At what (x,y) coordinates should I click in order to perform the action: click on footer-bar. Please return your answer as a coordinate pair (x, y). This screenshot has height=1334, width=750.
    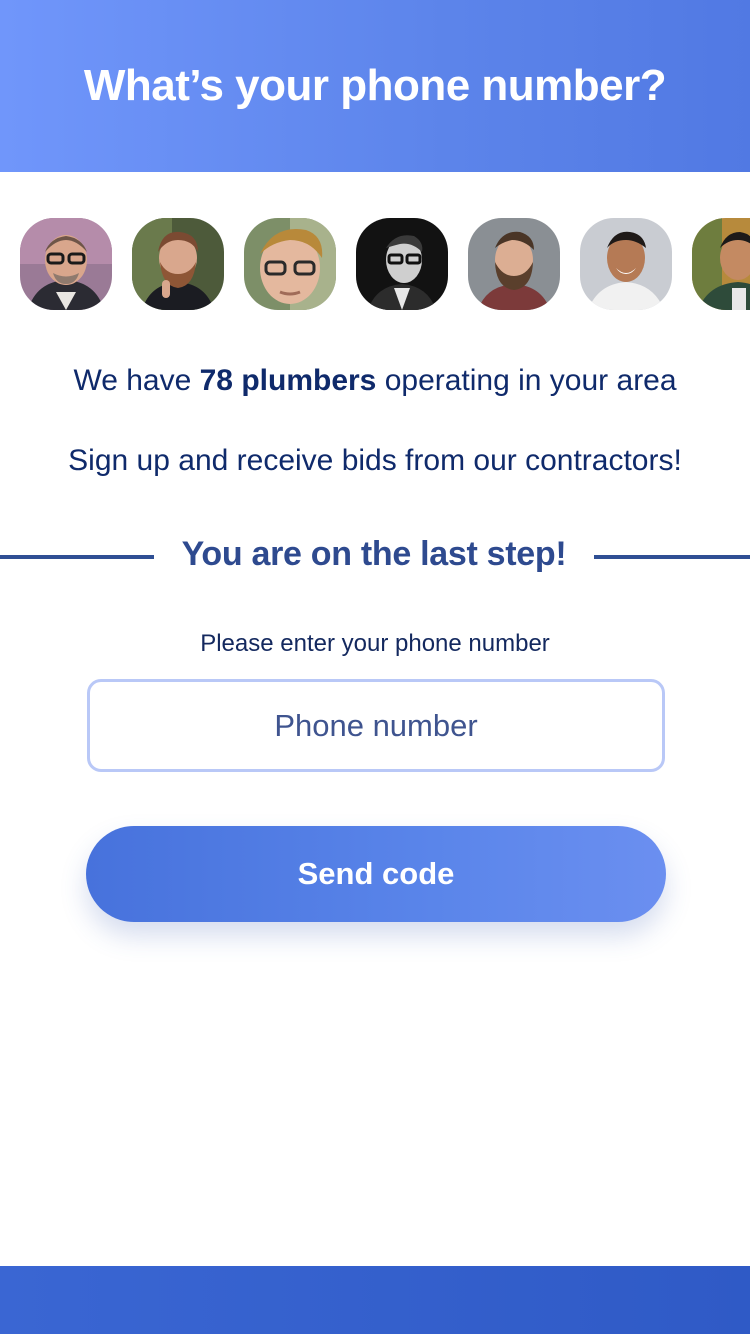
    Looking at the image, I should click on (375, 1300).